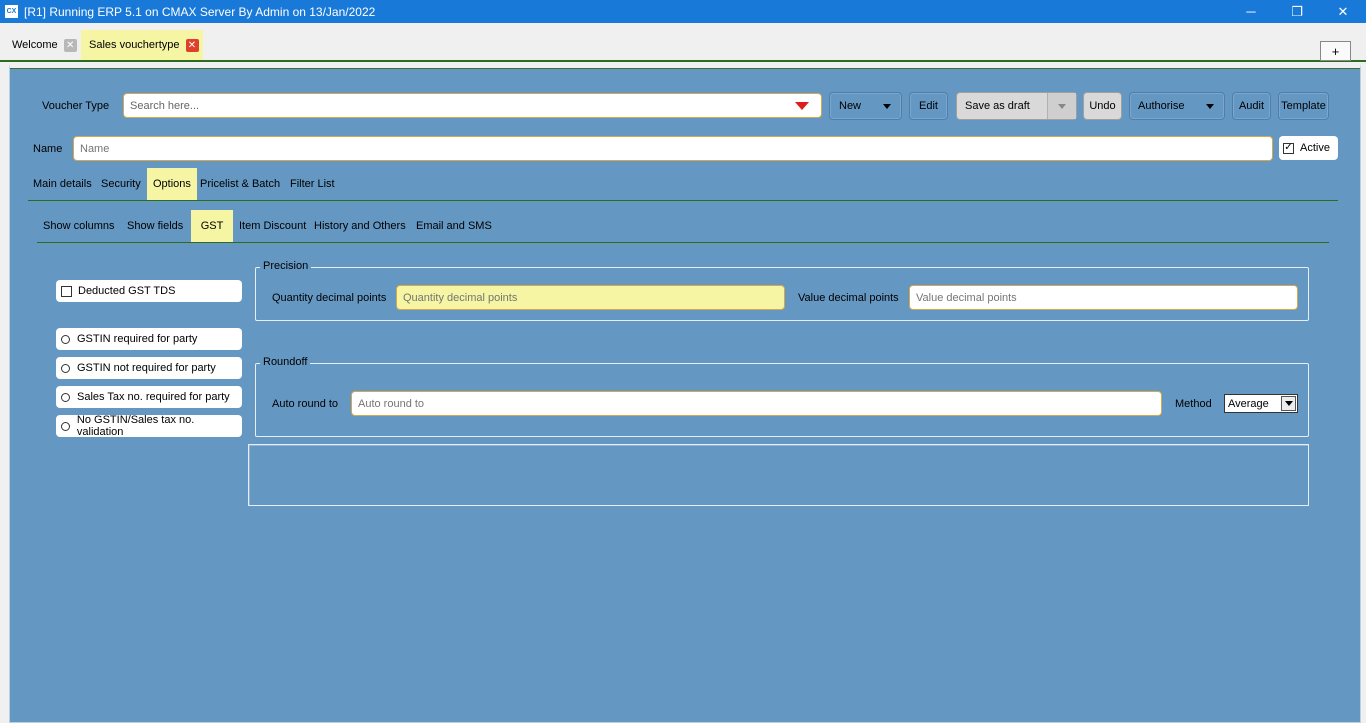 This screenshot has width=1366, height=723. I want to click on checkmark-icon: ✓, so click(1288, 148).